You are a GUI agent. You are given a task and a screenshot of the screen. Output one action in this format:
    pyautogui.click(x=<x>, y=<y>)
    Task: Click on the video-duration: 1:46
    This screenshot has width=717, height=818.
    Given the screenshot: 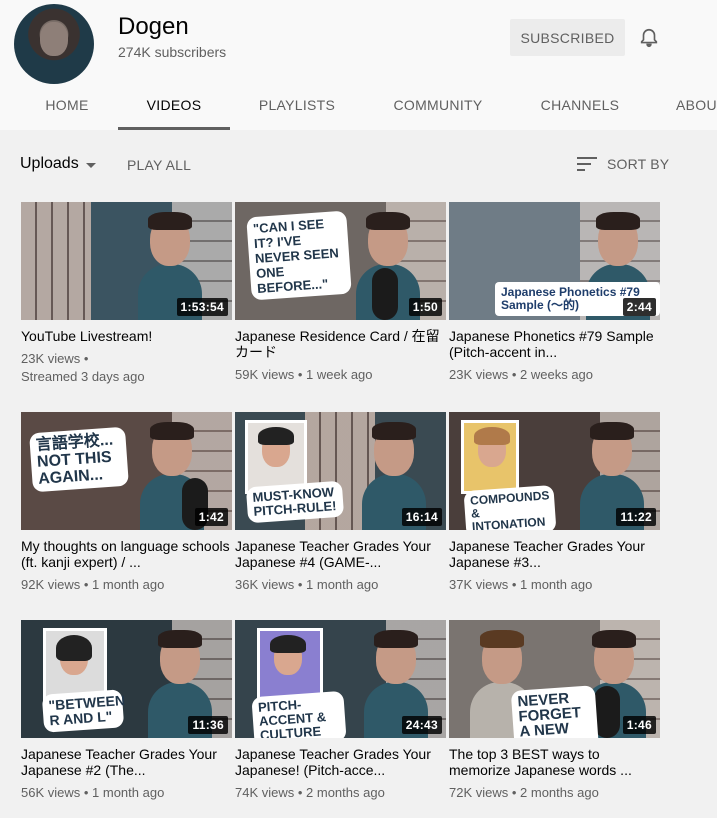 What is the action you would take?
    pyautogui.click(x=639, y=725)
    